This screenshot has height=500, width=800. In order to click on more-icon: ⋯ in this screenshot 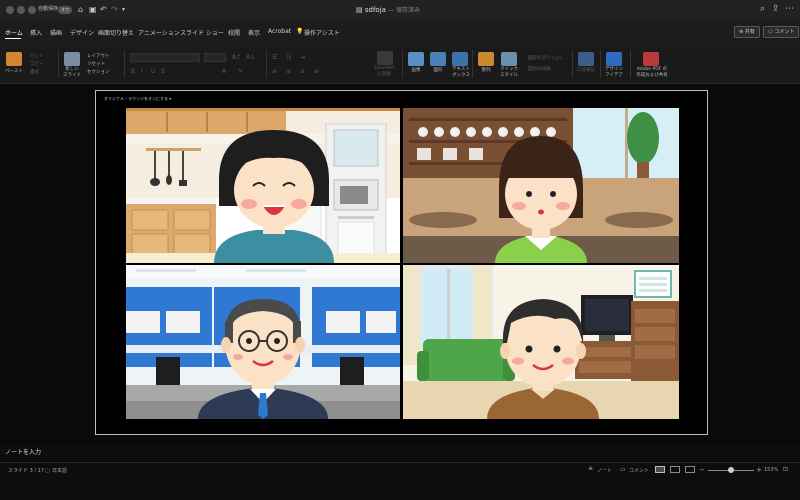, I will do `click(789, 9)`.